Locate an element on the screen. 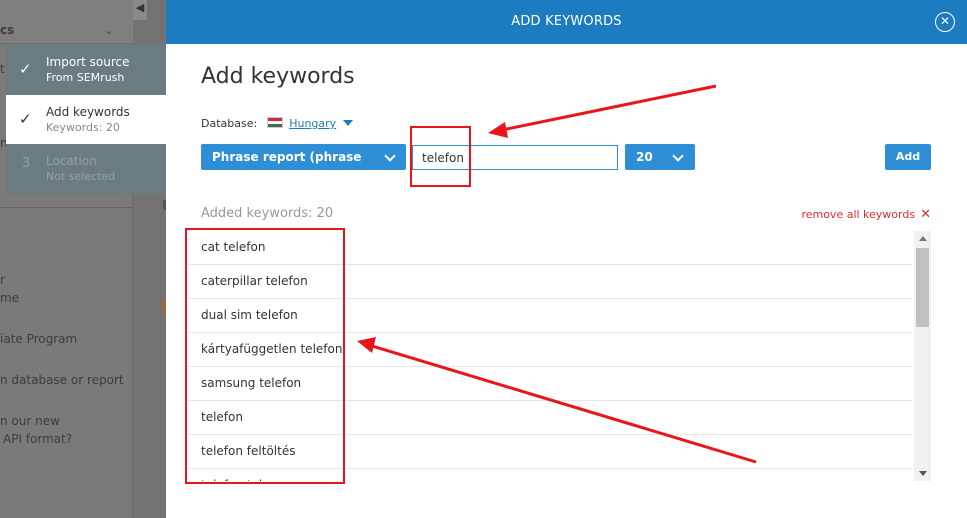 The width and height of the screenshot is (967, 518). remove-all-label: remove all keywords is located at coordinates (858, 214).